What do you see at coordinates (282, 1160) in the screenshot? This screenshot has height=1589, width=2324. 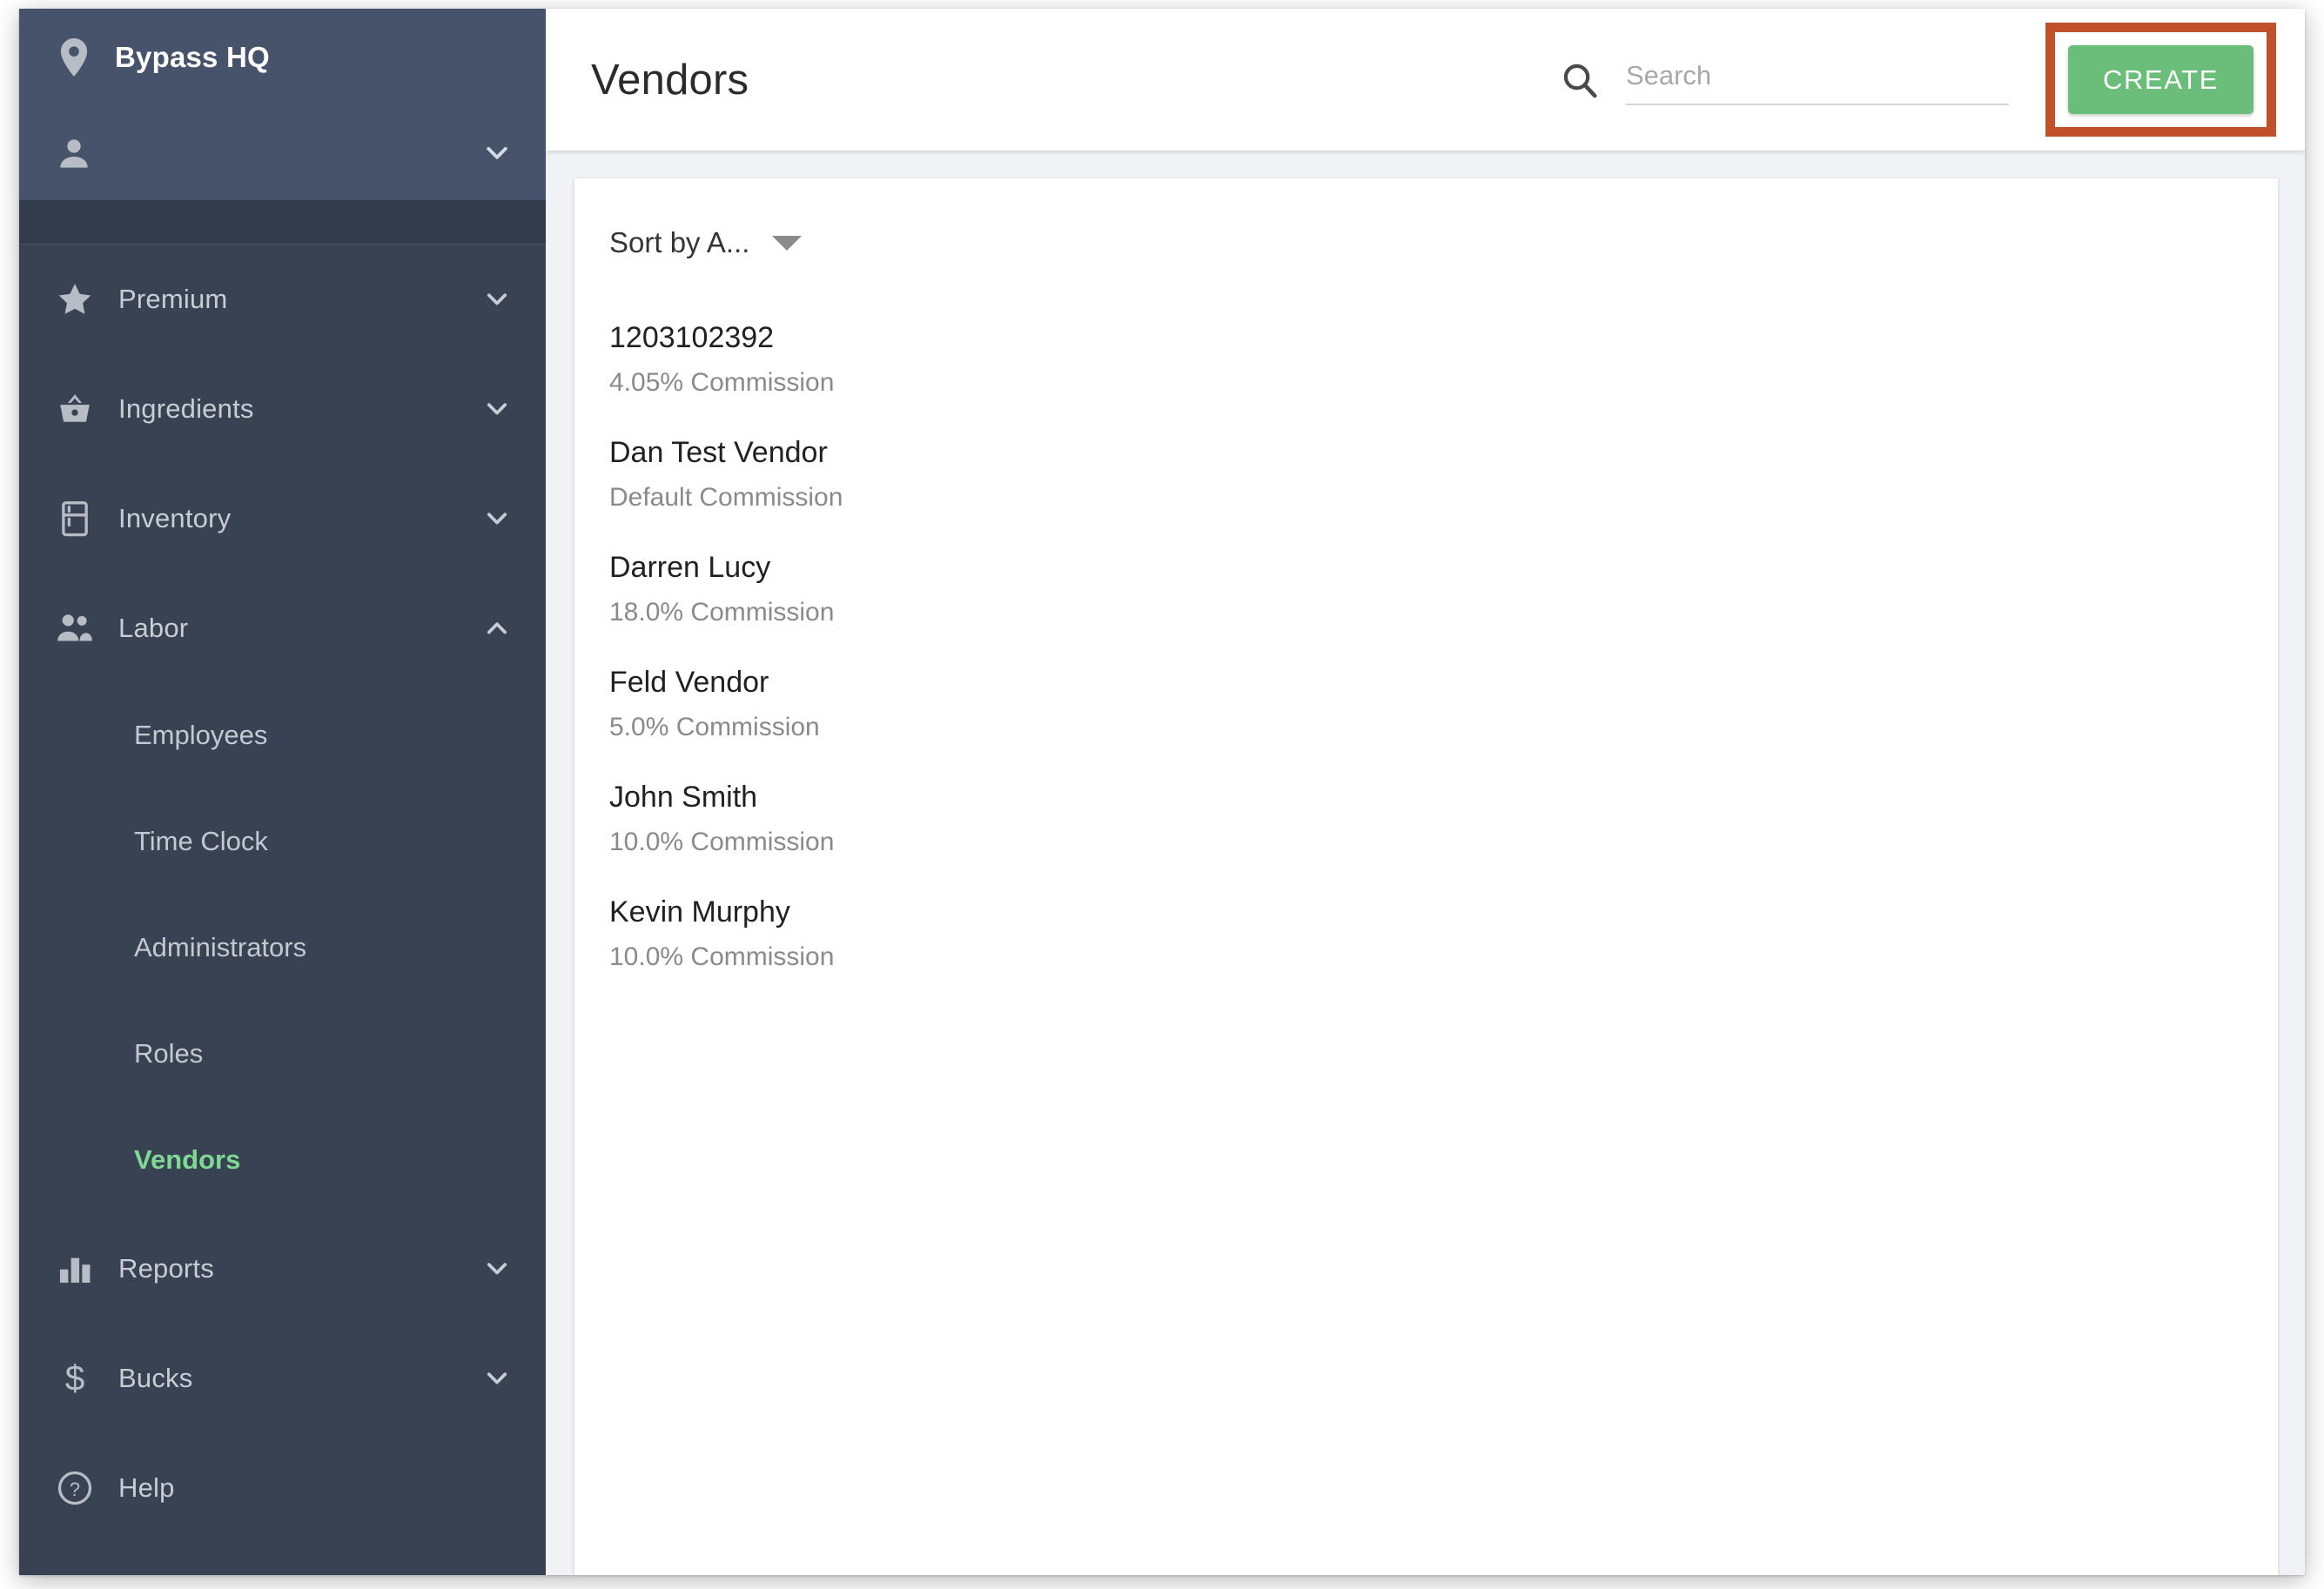 I see `sidebar-item-vendors: Vendors` at bounding box center [282, 1160].